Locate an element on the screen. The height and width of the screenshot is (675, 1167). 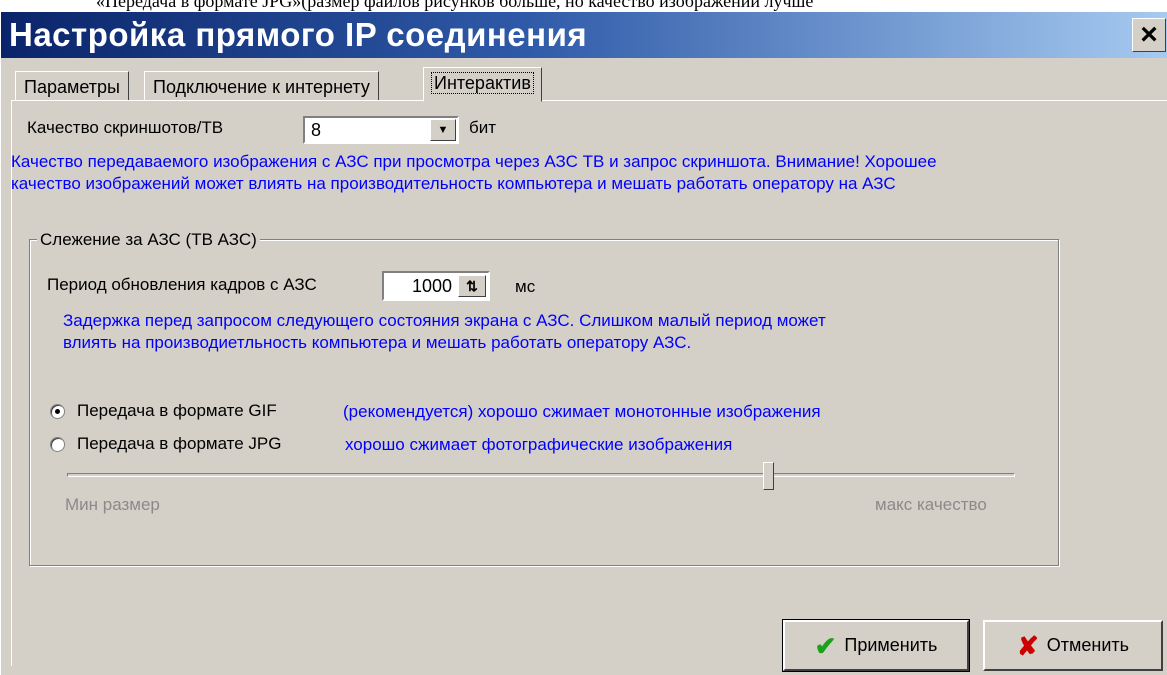
tab-interactive-label: Интерактив is located at coordinates (482, 83).